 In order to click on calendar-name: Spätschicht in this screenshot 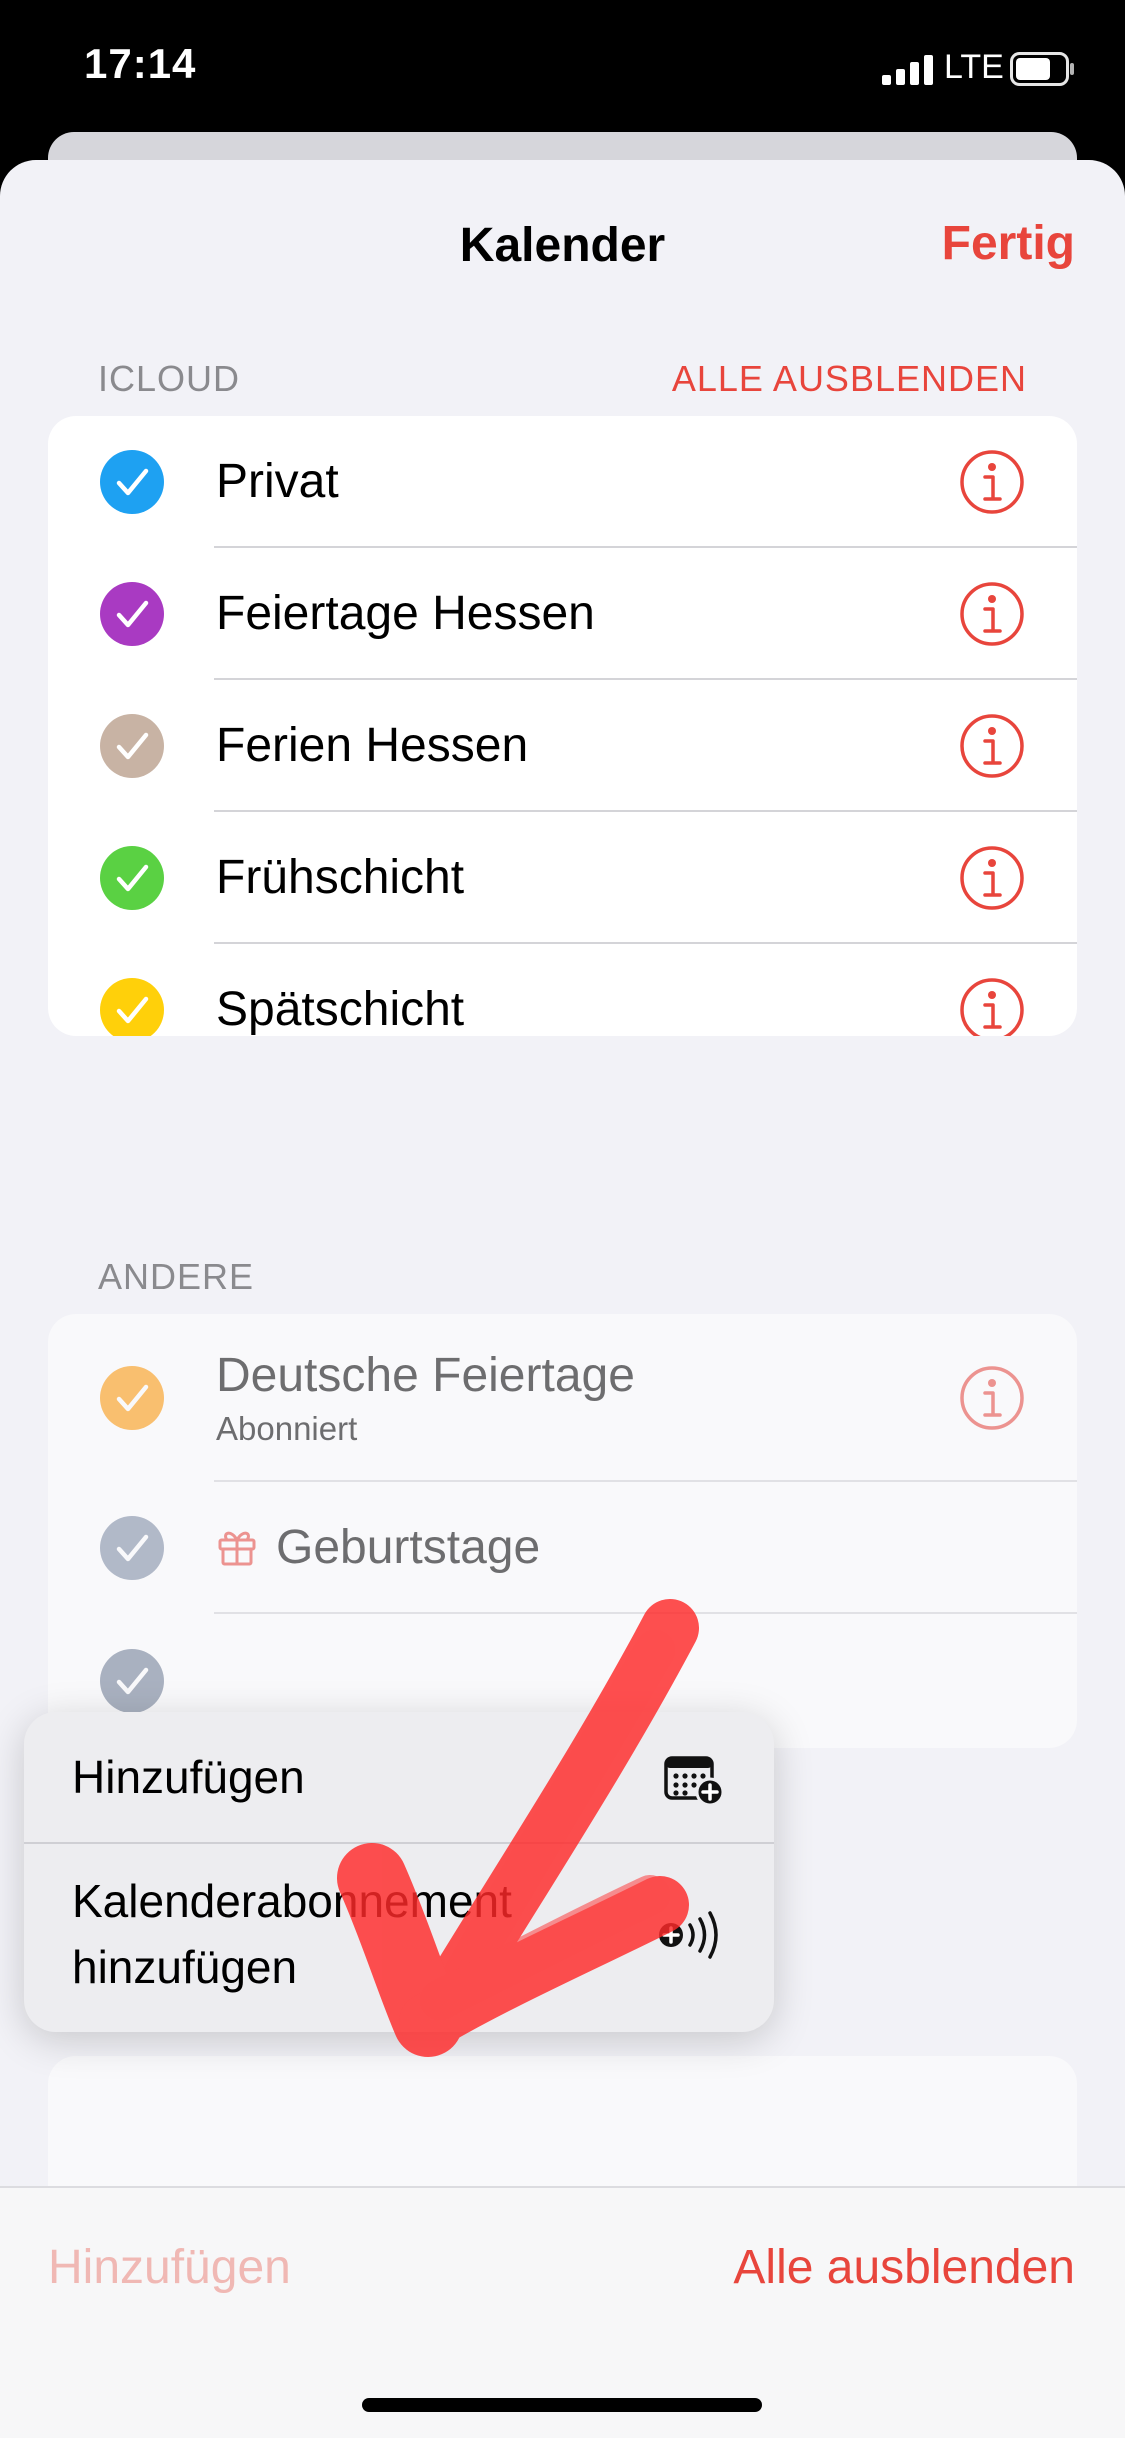, I will do `click(340, 1009)`.